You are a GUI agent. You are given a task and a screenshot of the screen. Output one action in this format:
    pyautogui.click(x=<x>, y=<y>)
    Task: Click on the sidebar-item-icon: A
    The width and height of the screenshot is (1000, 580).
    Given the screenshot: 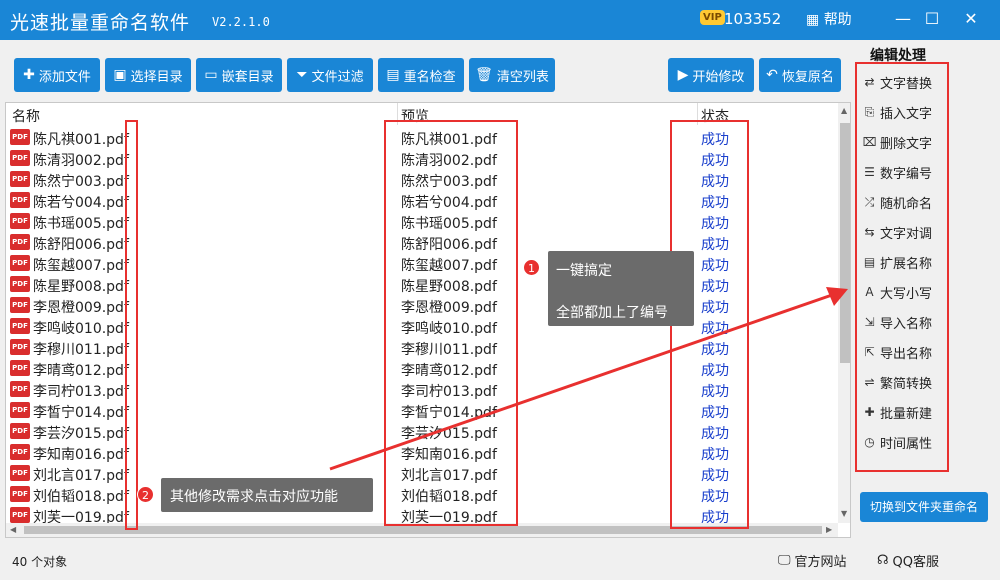 What is the action you would take?
    pyautogui.click(x=869, y=292)
    